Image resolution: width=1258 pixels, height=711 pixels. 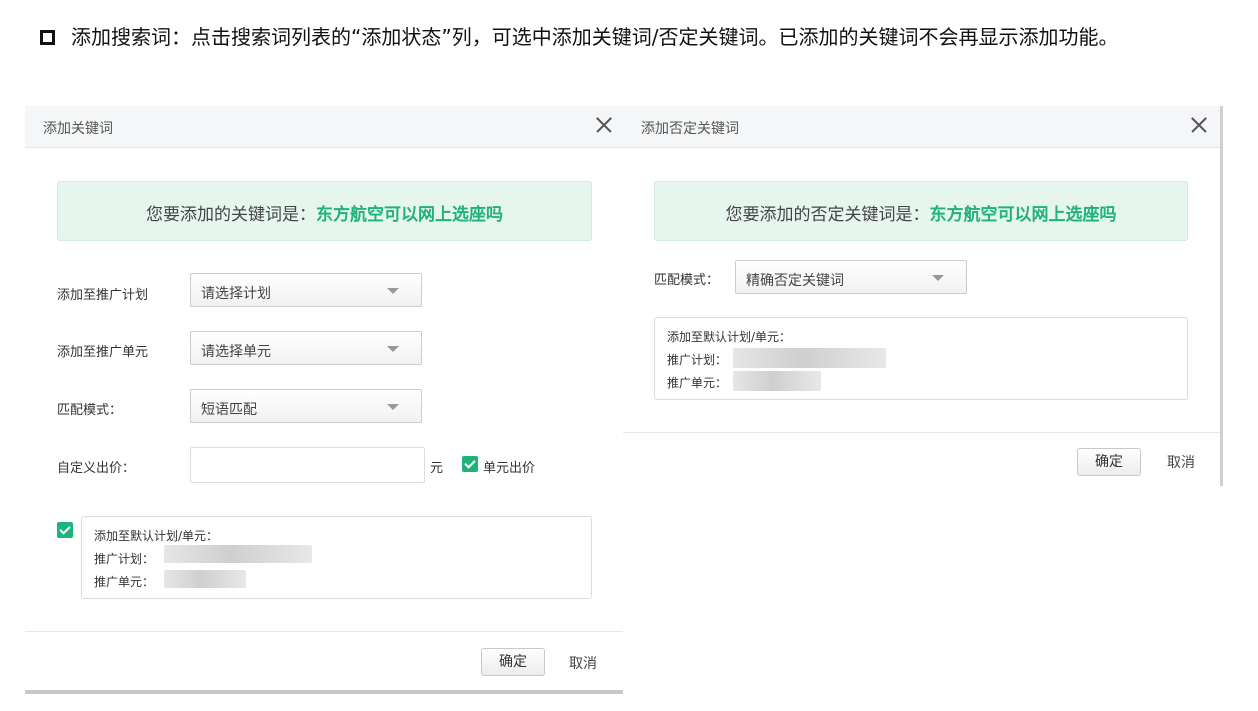 I want to click on match-select: 短语匹配, so click(x=306, y=406).